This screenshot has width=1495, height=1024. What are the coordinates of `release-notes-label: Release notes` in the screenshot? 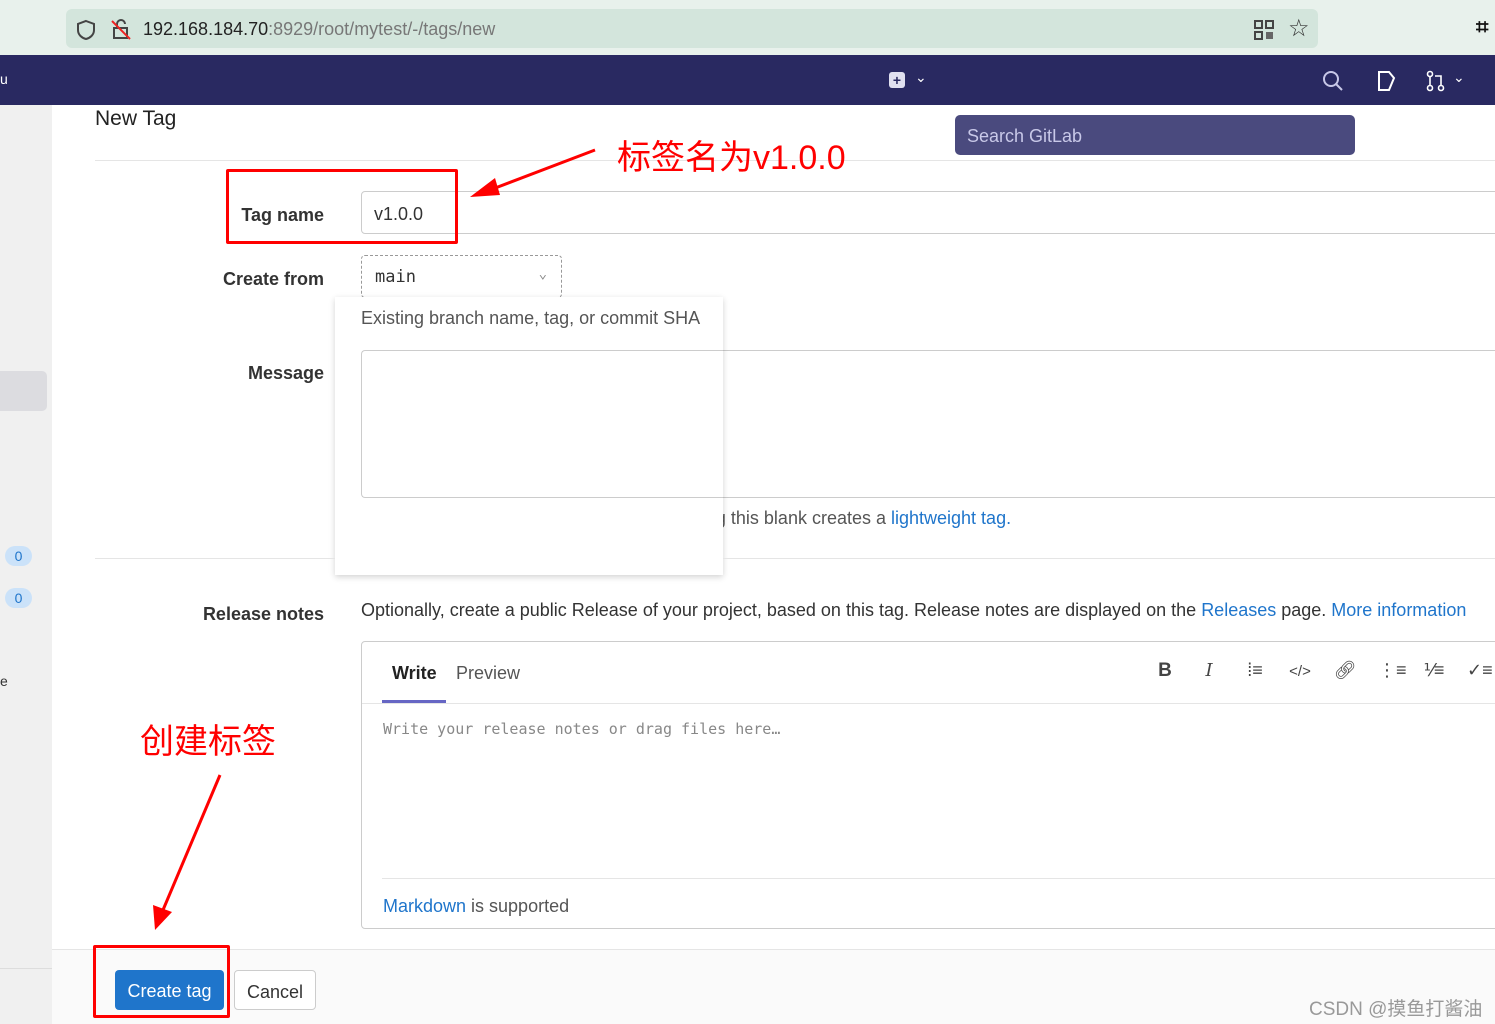 It's located at (263, 614).